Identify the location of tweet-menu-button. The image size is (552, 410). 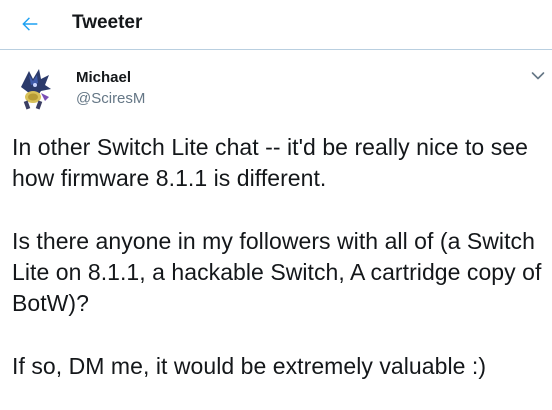
(538, 76).